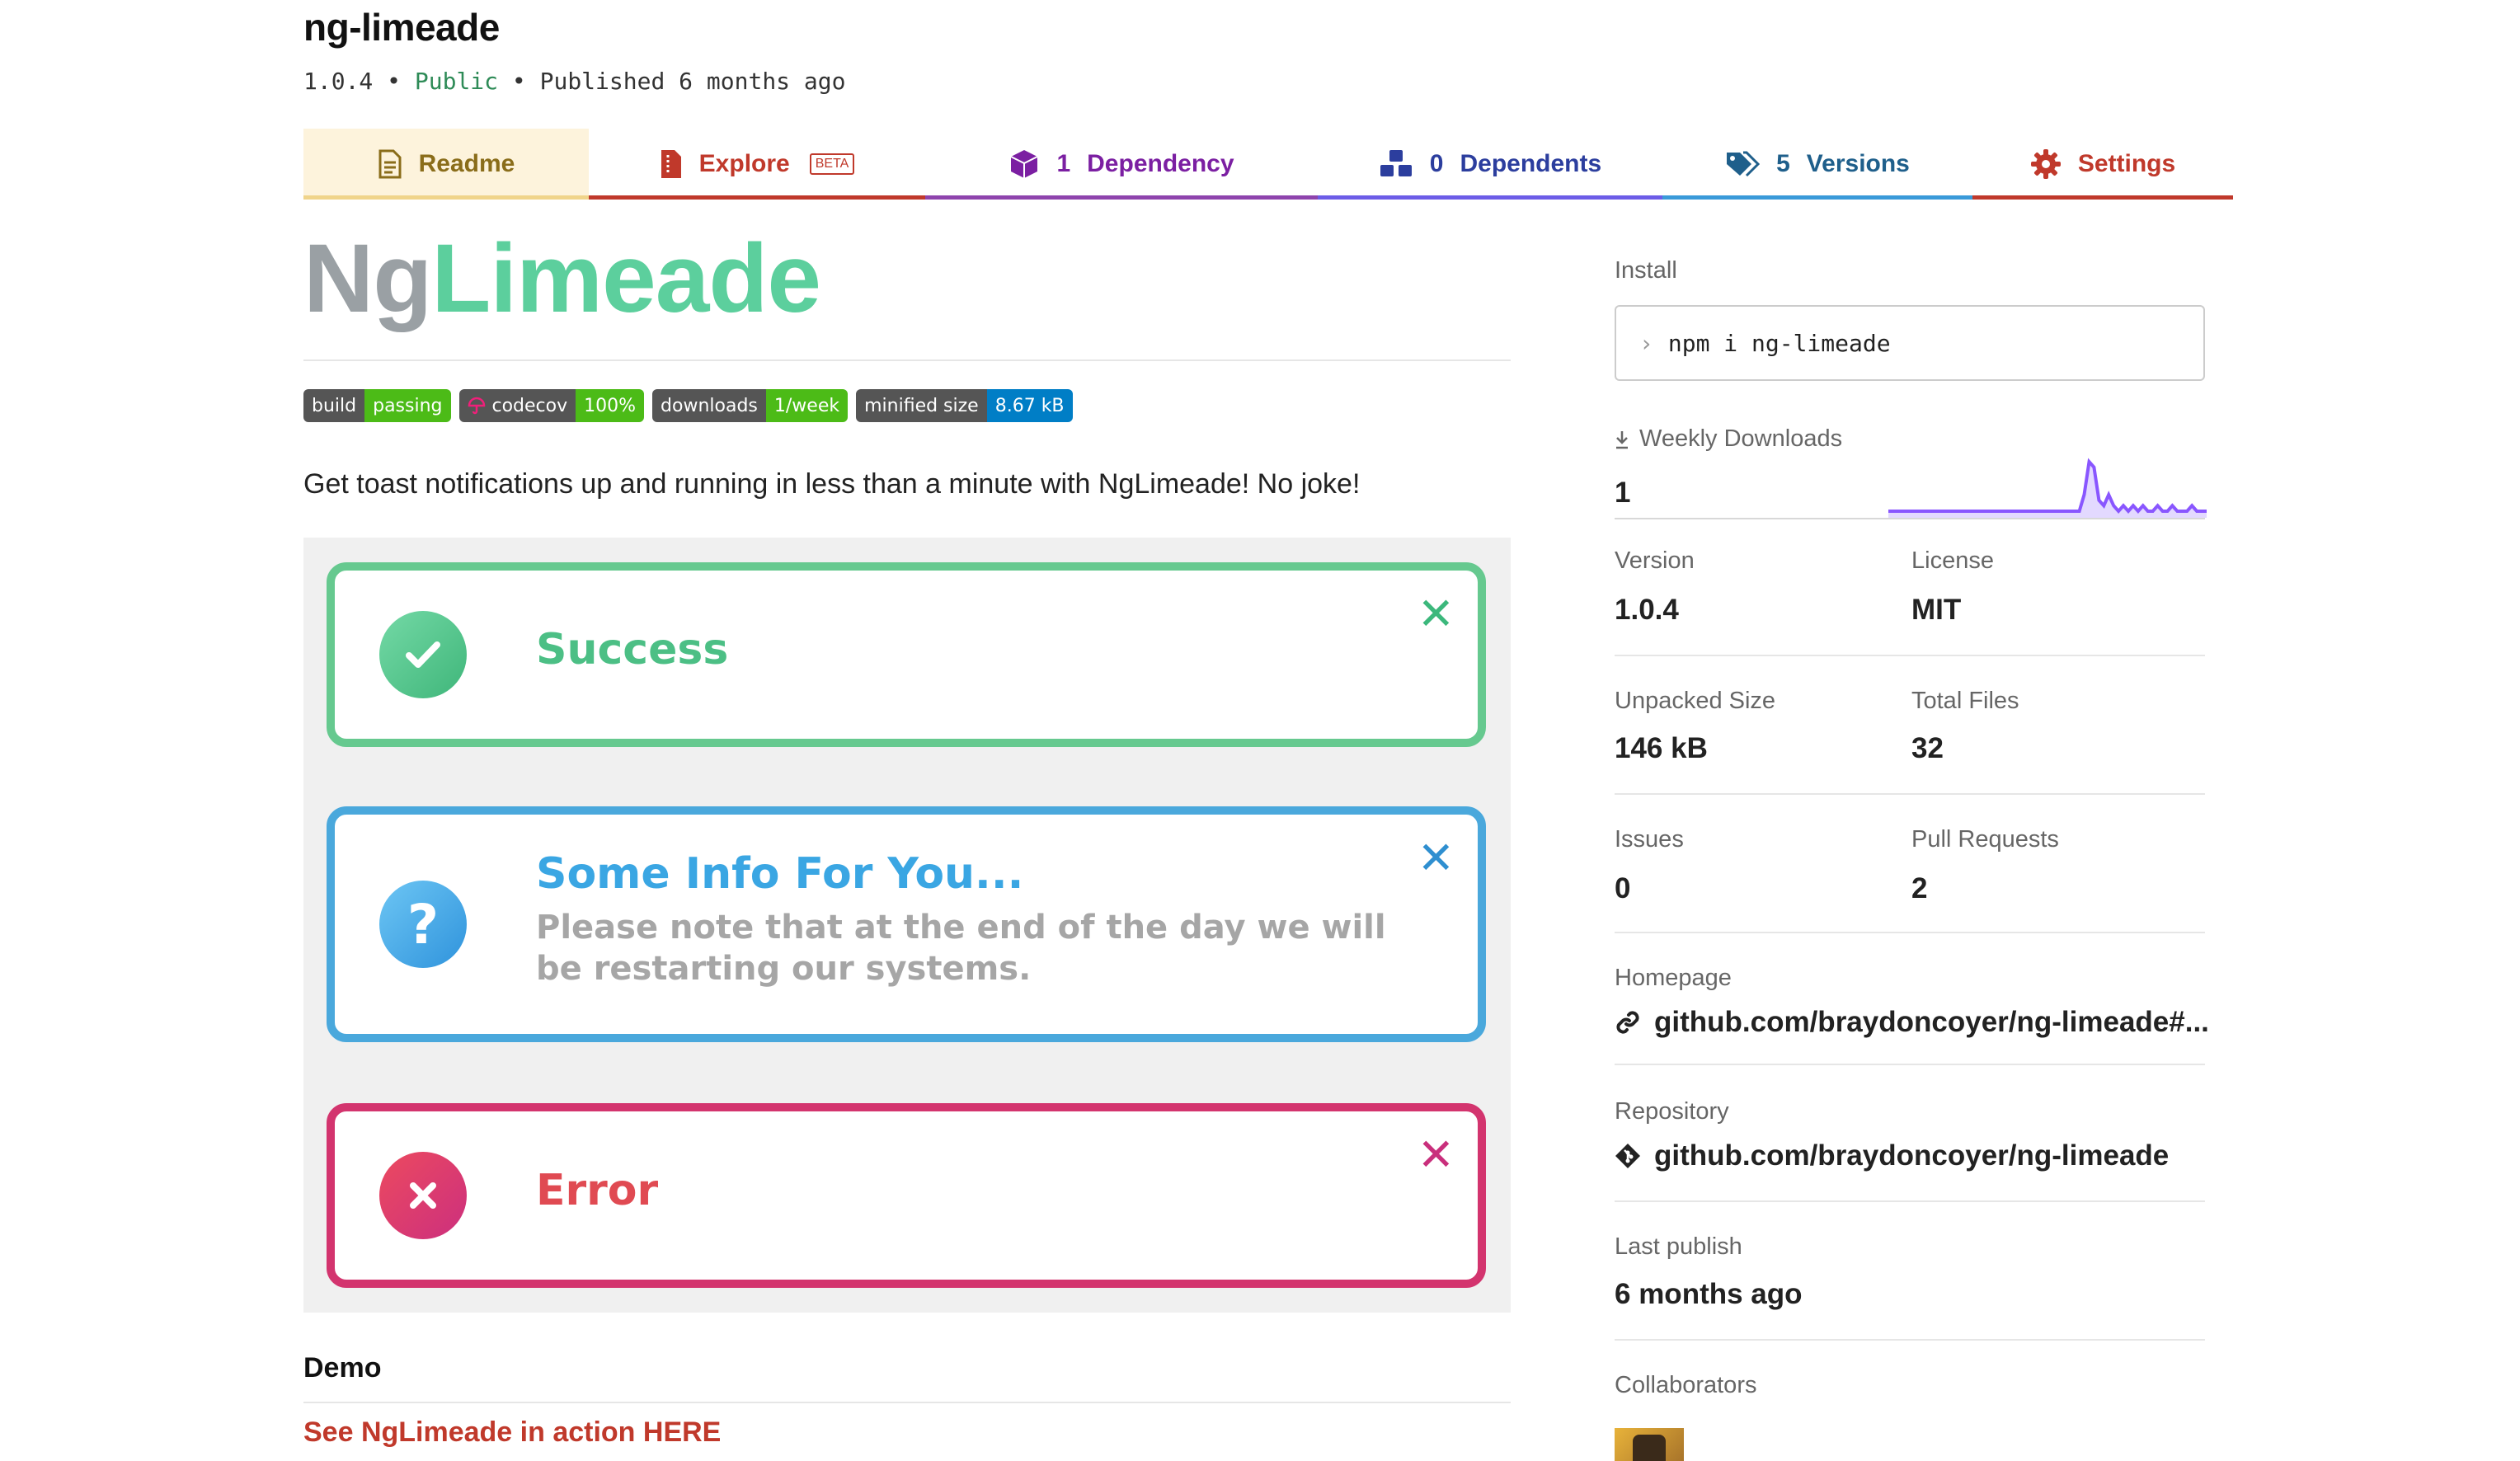  What do you see at coordinates (574, 81) in the screenshot?
I see `package-meta: 1.0.4 • Public • Published 6 months ago` at bounding box center [574, 81].